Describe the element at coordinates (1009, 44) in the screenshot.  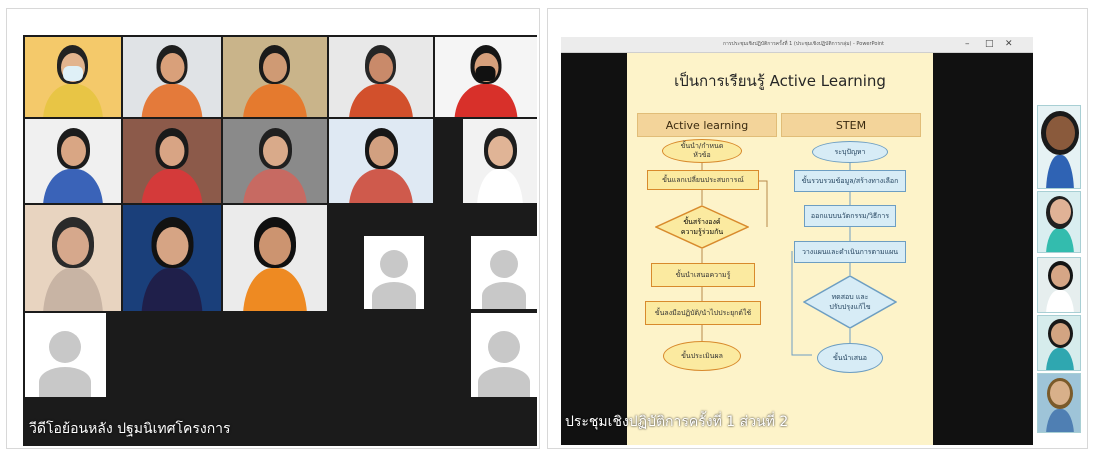
I see `close-icon: ✕` at that location.